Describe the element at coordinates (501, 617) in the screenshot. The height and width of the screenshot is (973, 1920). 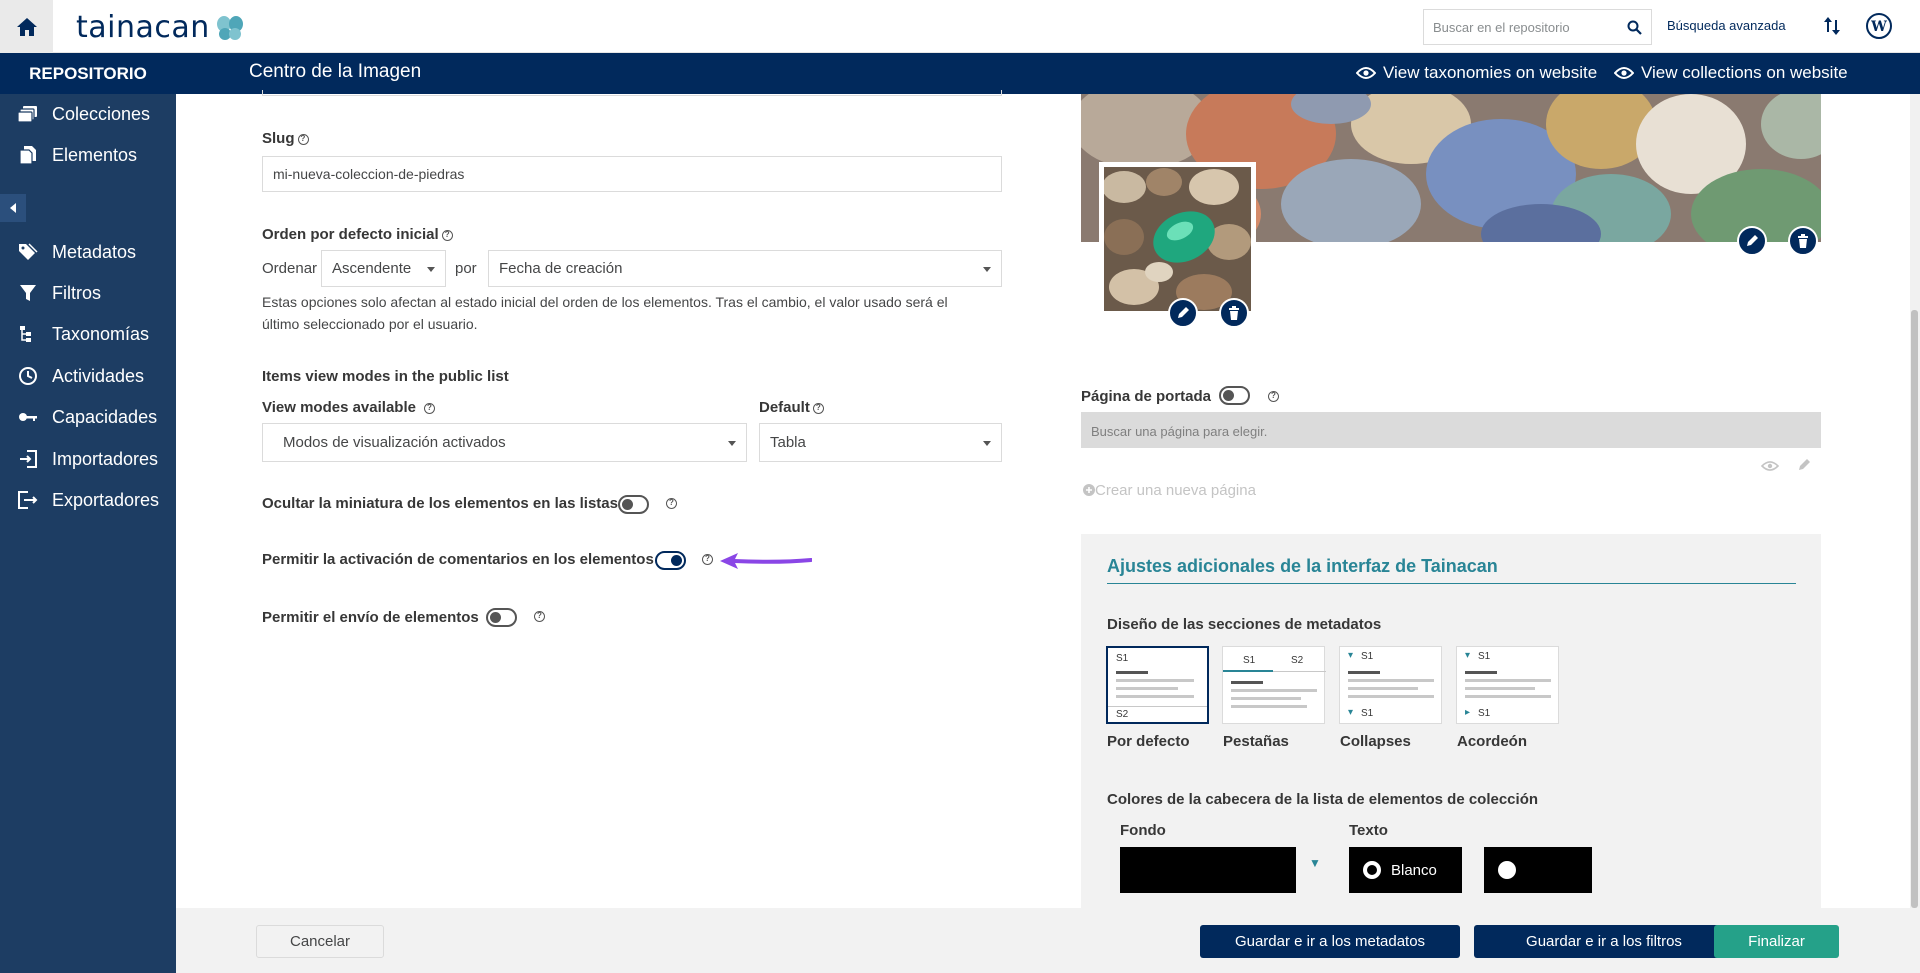
I see `submission-toggle` at that location.